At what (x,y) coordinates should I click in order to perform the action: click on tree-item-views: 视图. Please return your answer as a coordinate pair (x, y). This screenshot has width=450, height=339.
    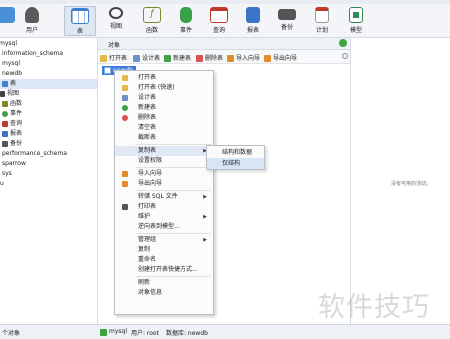
    Looking at the image, I should click on (9, 94).